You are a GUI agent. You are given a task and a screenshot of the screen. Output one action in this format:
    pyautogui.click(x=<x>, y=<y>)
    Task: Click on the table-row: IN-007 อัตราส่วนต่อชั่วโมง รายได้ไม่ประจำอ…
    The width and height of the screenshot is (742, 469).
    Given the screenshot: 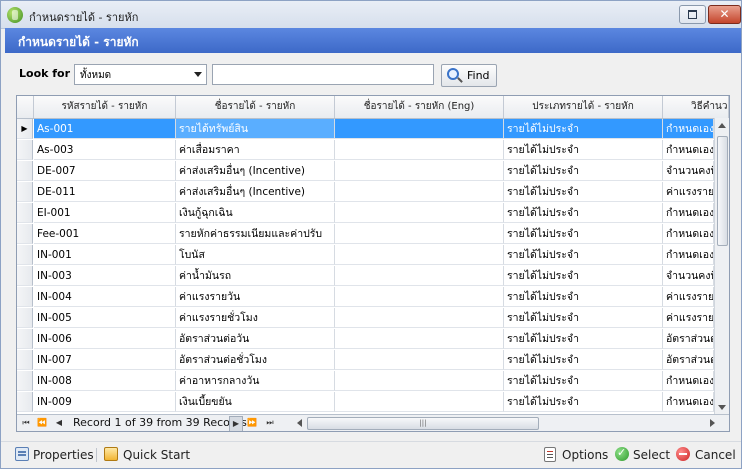 What is the action you would take?
    pyautogui.click(x=365, y=360)
    